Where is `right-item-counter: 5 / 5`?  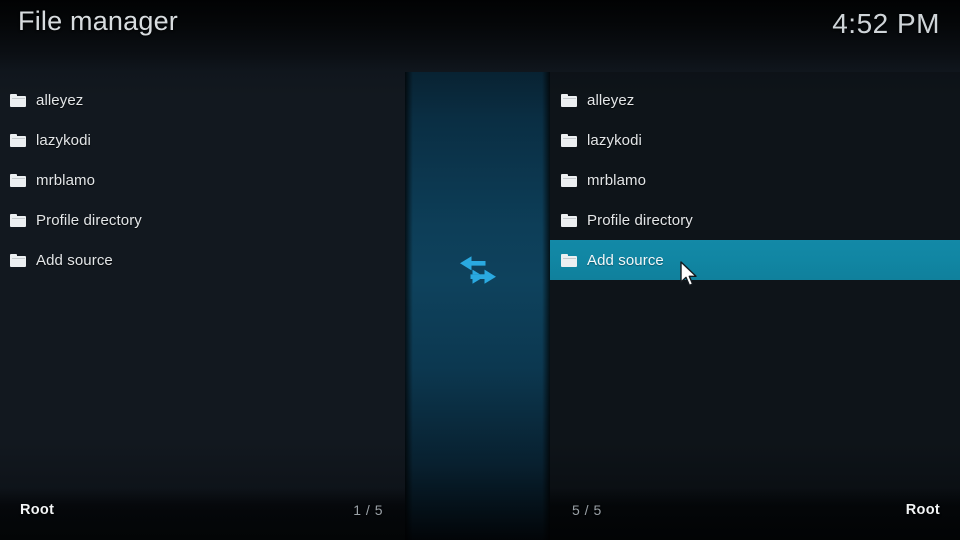
right-item-counter: 5 / 5 is located at coordinates (587, 510).